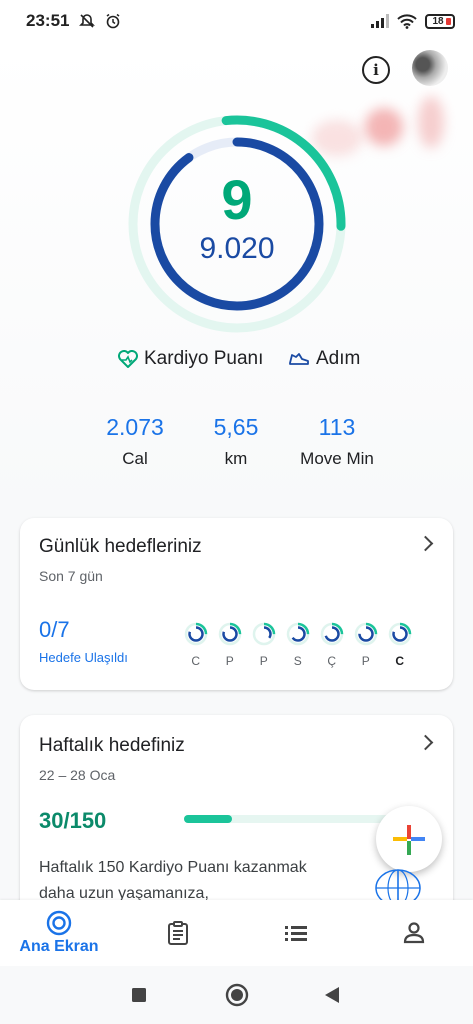  Describe the element at coordinates (337, 458) in the screenshot. I see `stat-label: Move Min` at that location.